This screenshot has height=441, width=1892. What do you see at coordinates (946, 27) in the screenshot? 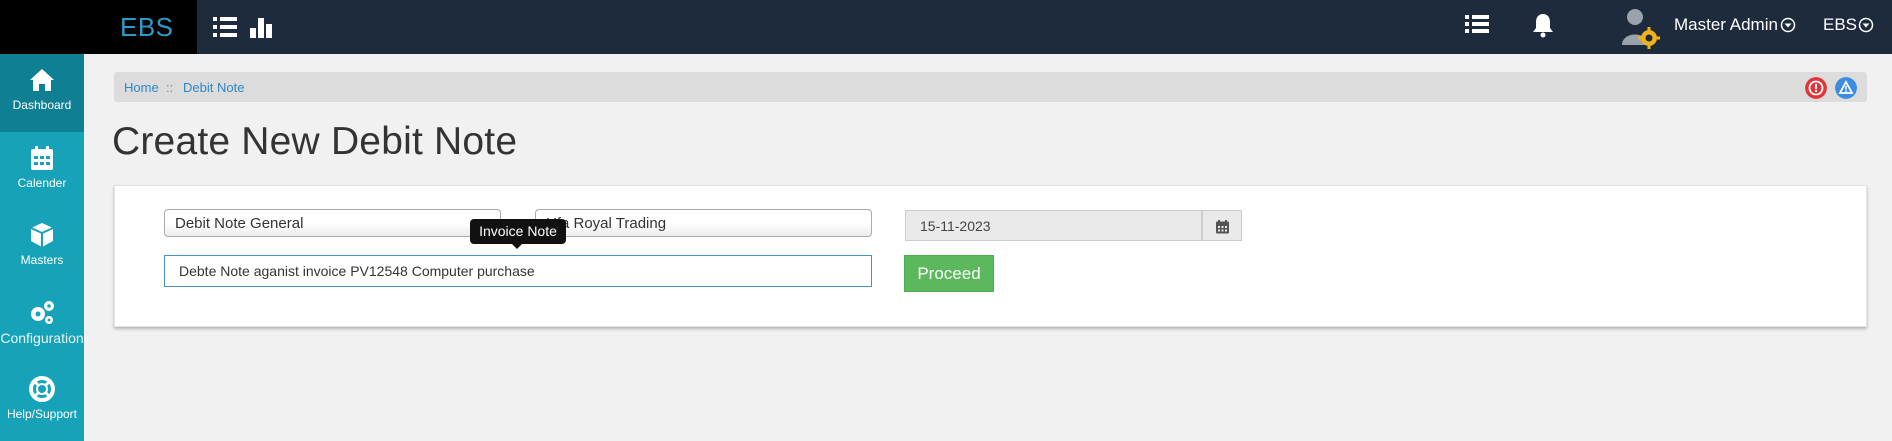
I see `top-navbar: EBS Master Admin EBS` at bounding box center [946, 27].